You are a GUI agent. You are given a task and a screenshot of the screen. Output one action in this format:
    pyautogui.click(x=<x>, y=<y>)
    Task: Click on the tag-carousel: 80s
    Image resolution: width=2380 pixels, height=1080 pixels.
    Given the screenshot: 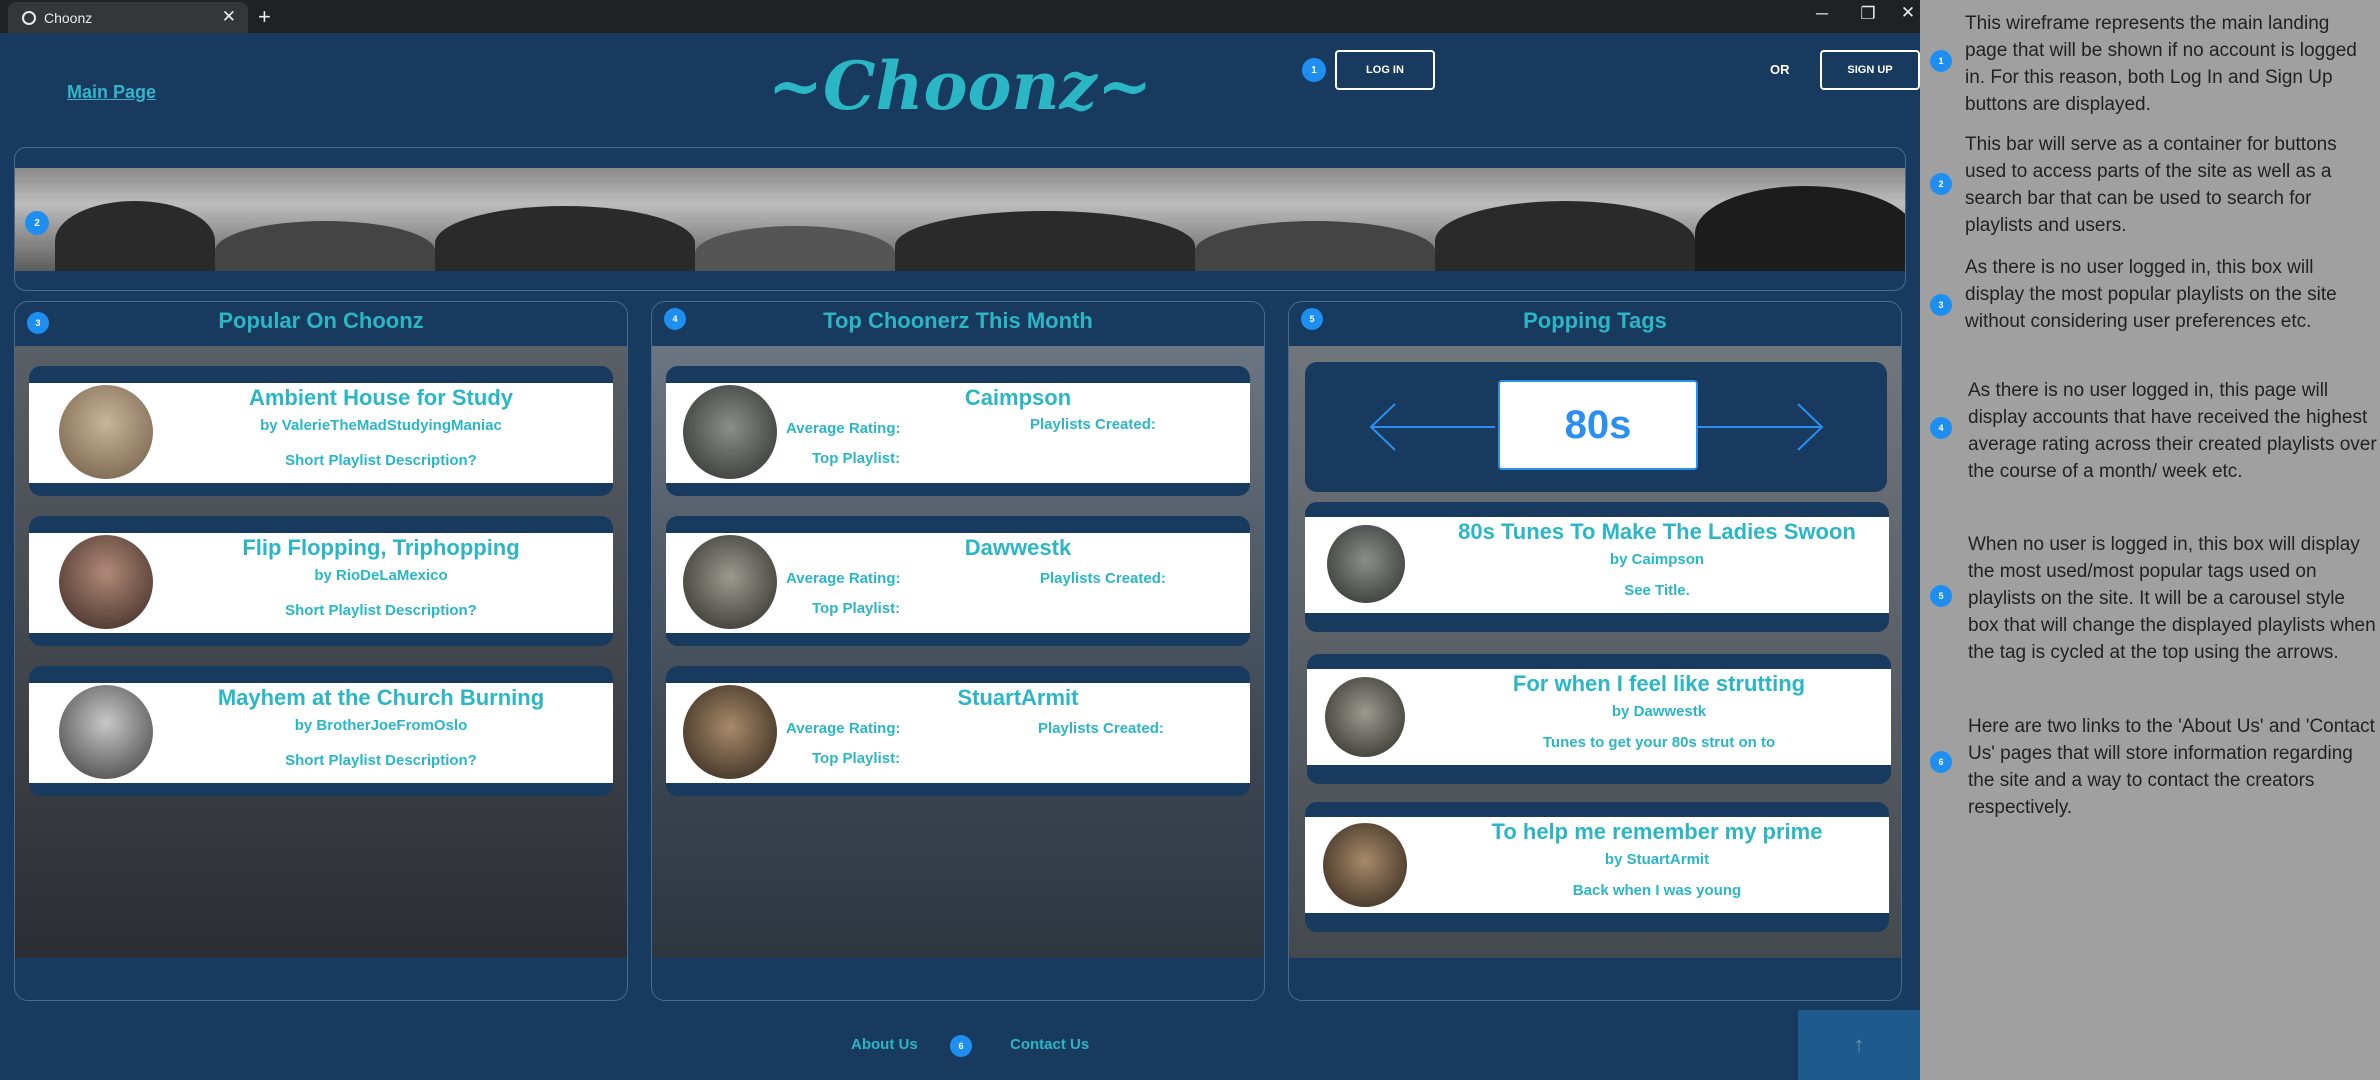 What is the action you would take?
    pyautogui.click(x=1596, y=427)
    